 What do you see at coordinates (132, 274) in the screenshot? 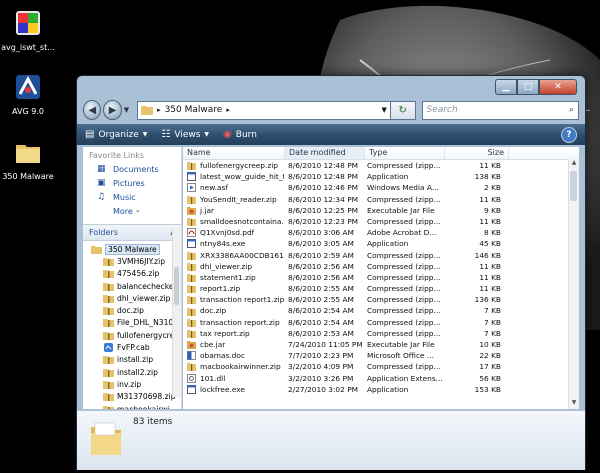
I see `tree-item: 475456.zip` at bounding box center [132, 274].